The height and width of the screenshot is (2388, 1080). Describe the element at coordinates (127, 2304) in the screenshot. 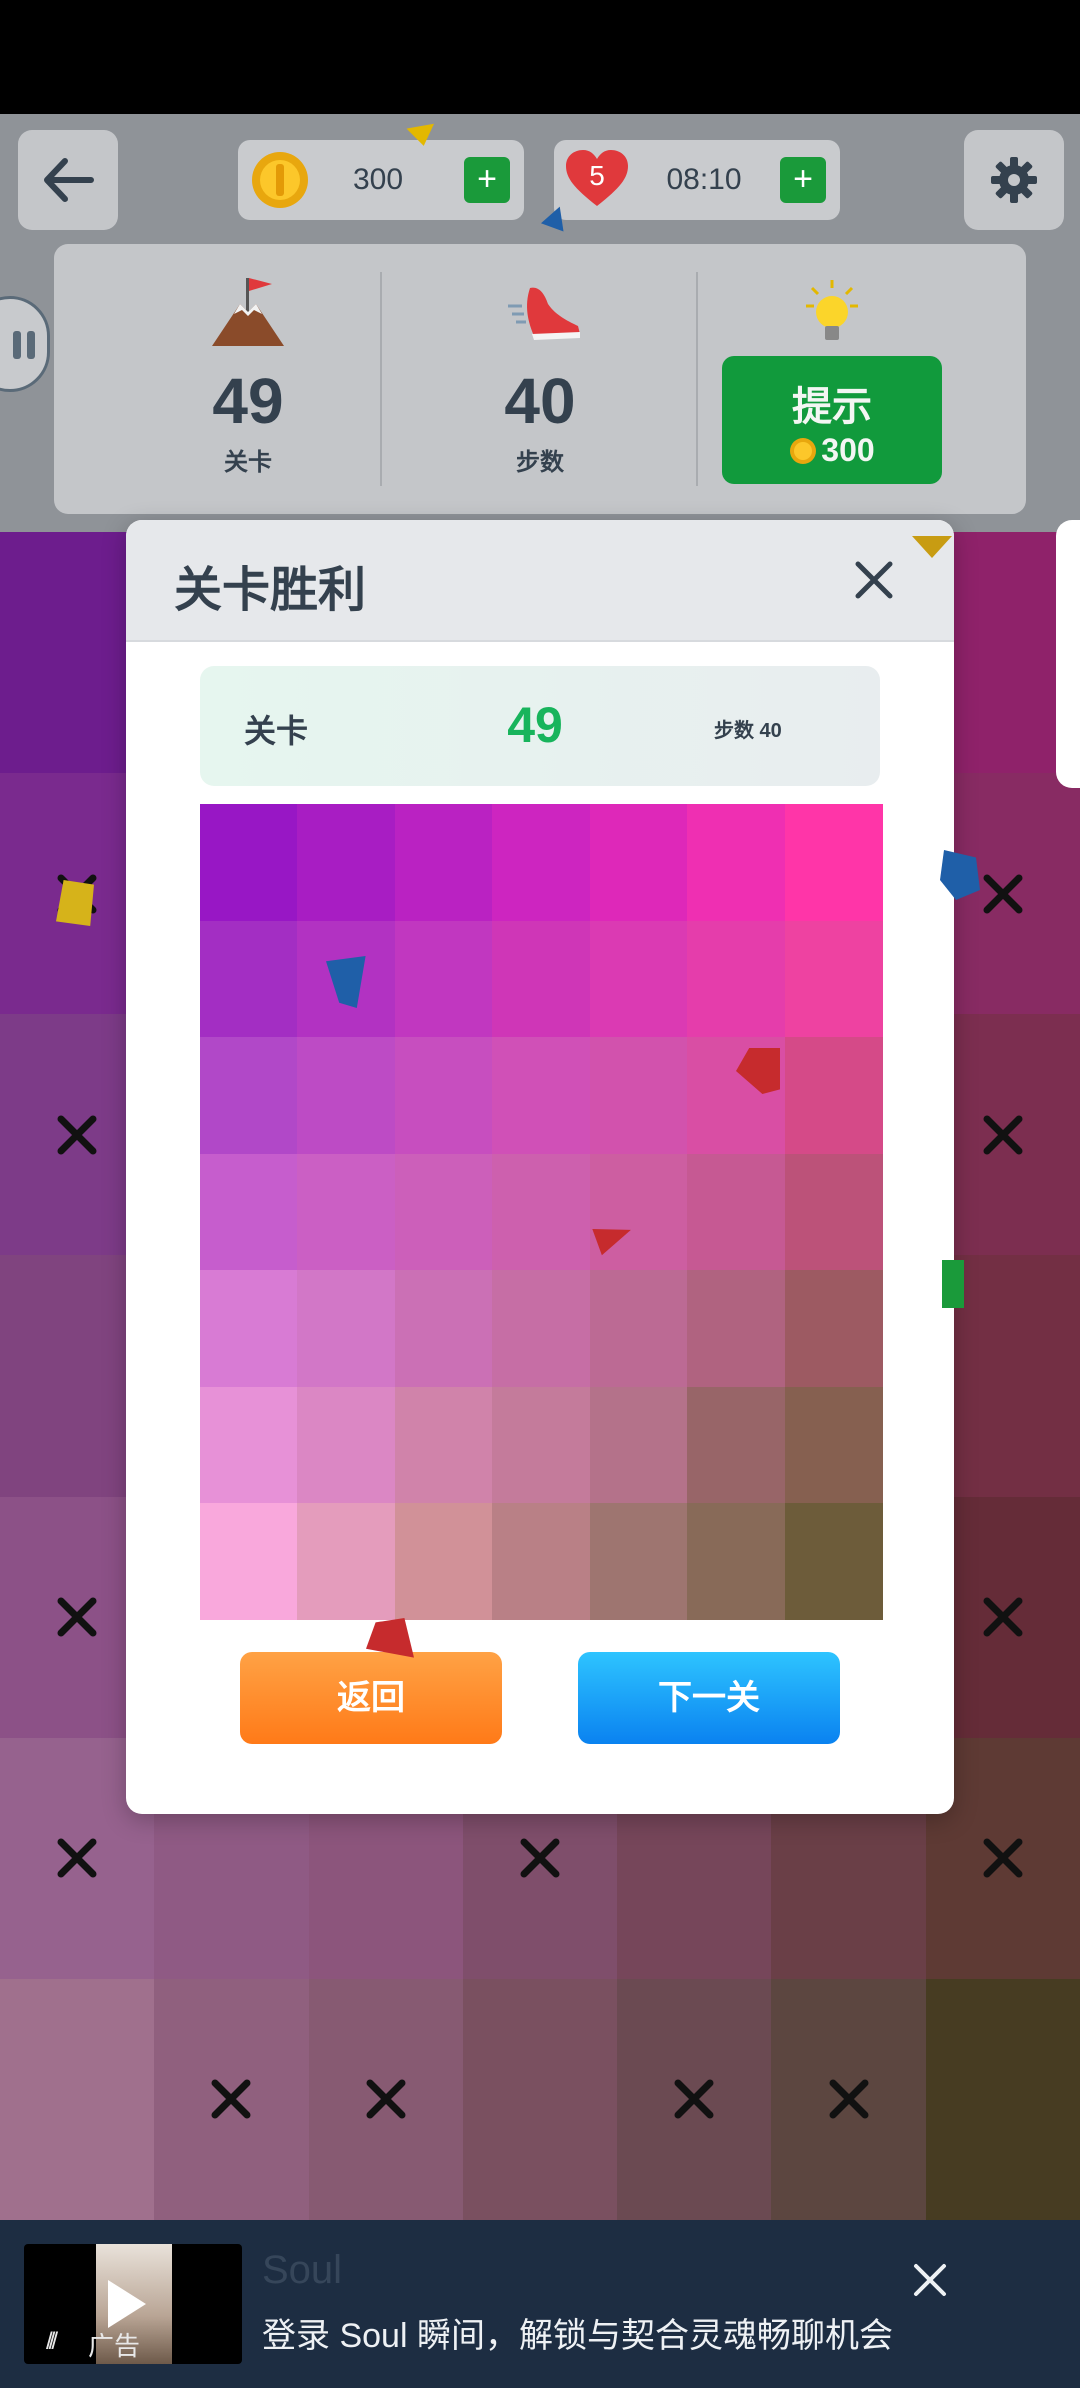

I see `play-icon` at that location.